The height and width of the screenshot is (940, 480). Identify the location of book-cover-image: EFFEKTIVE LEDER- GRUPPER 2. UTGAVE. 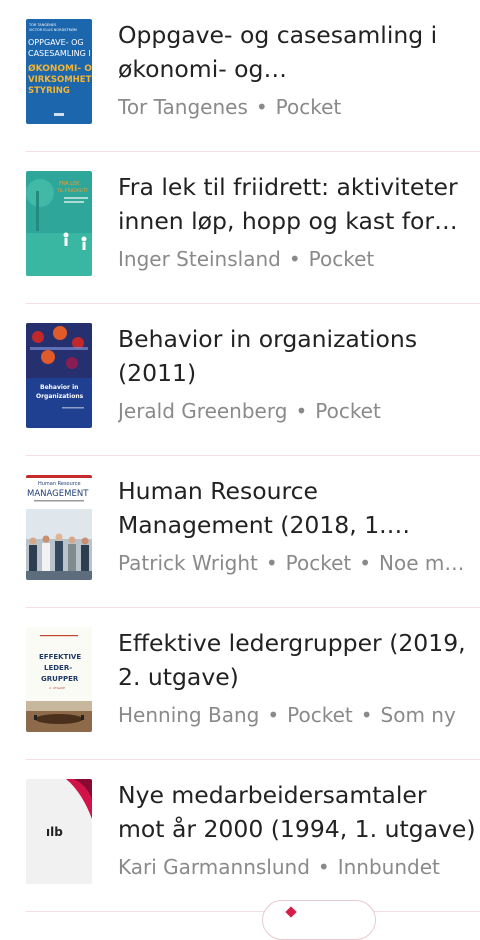
(59, 679).